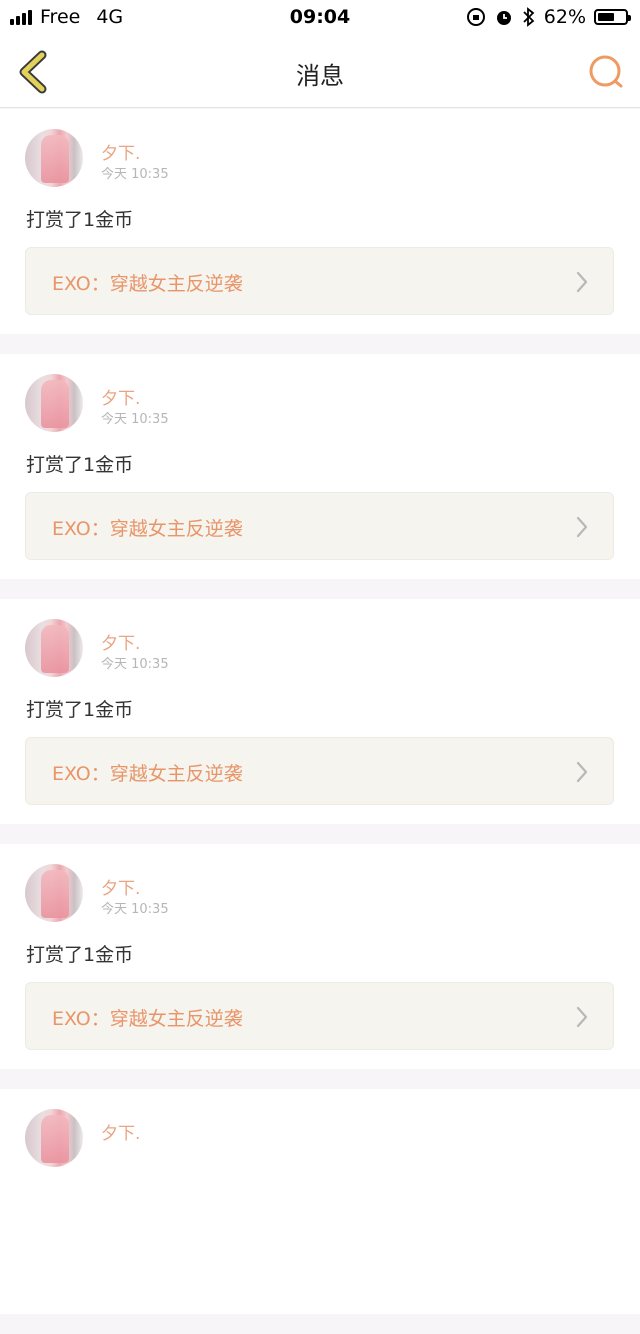 The height and width of the screenshot is (1334, 640). I want to click on battery-percent: 62%, so click(564, 17).